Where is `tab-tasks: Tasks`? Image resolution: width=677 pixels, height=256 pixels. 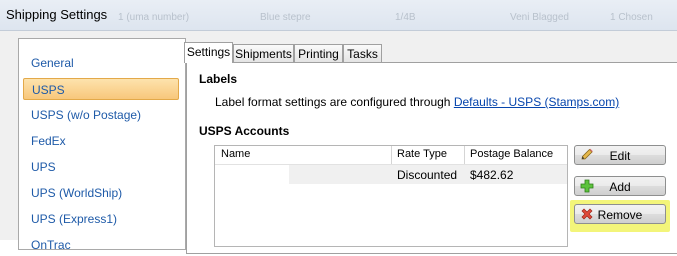 tab-tasks: Tasks is located at coordinates (362, 53).